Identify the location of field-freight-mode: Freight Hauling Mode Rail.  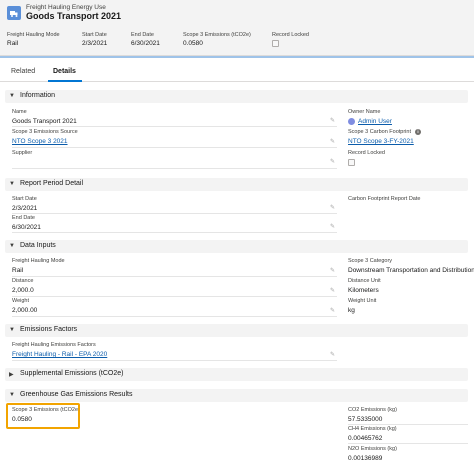
(177, 266).